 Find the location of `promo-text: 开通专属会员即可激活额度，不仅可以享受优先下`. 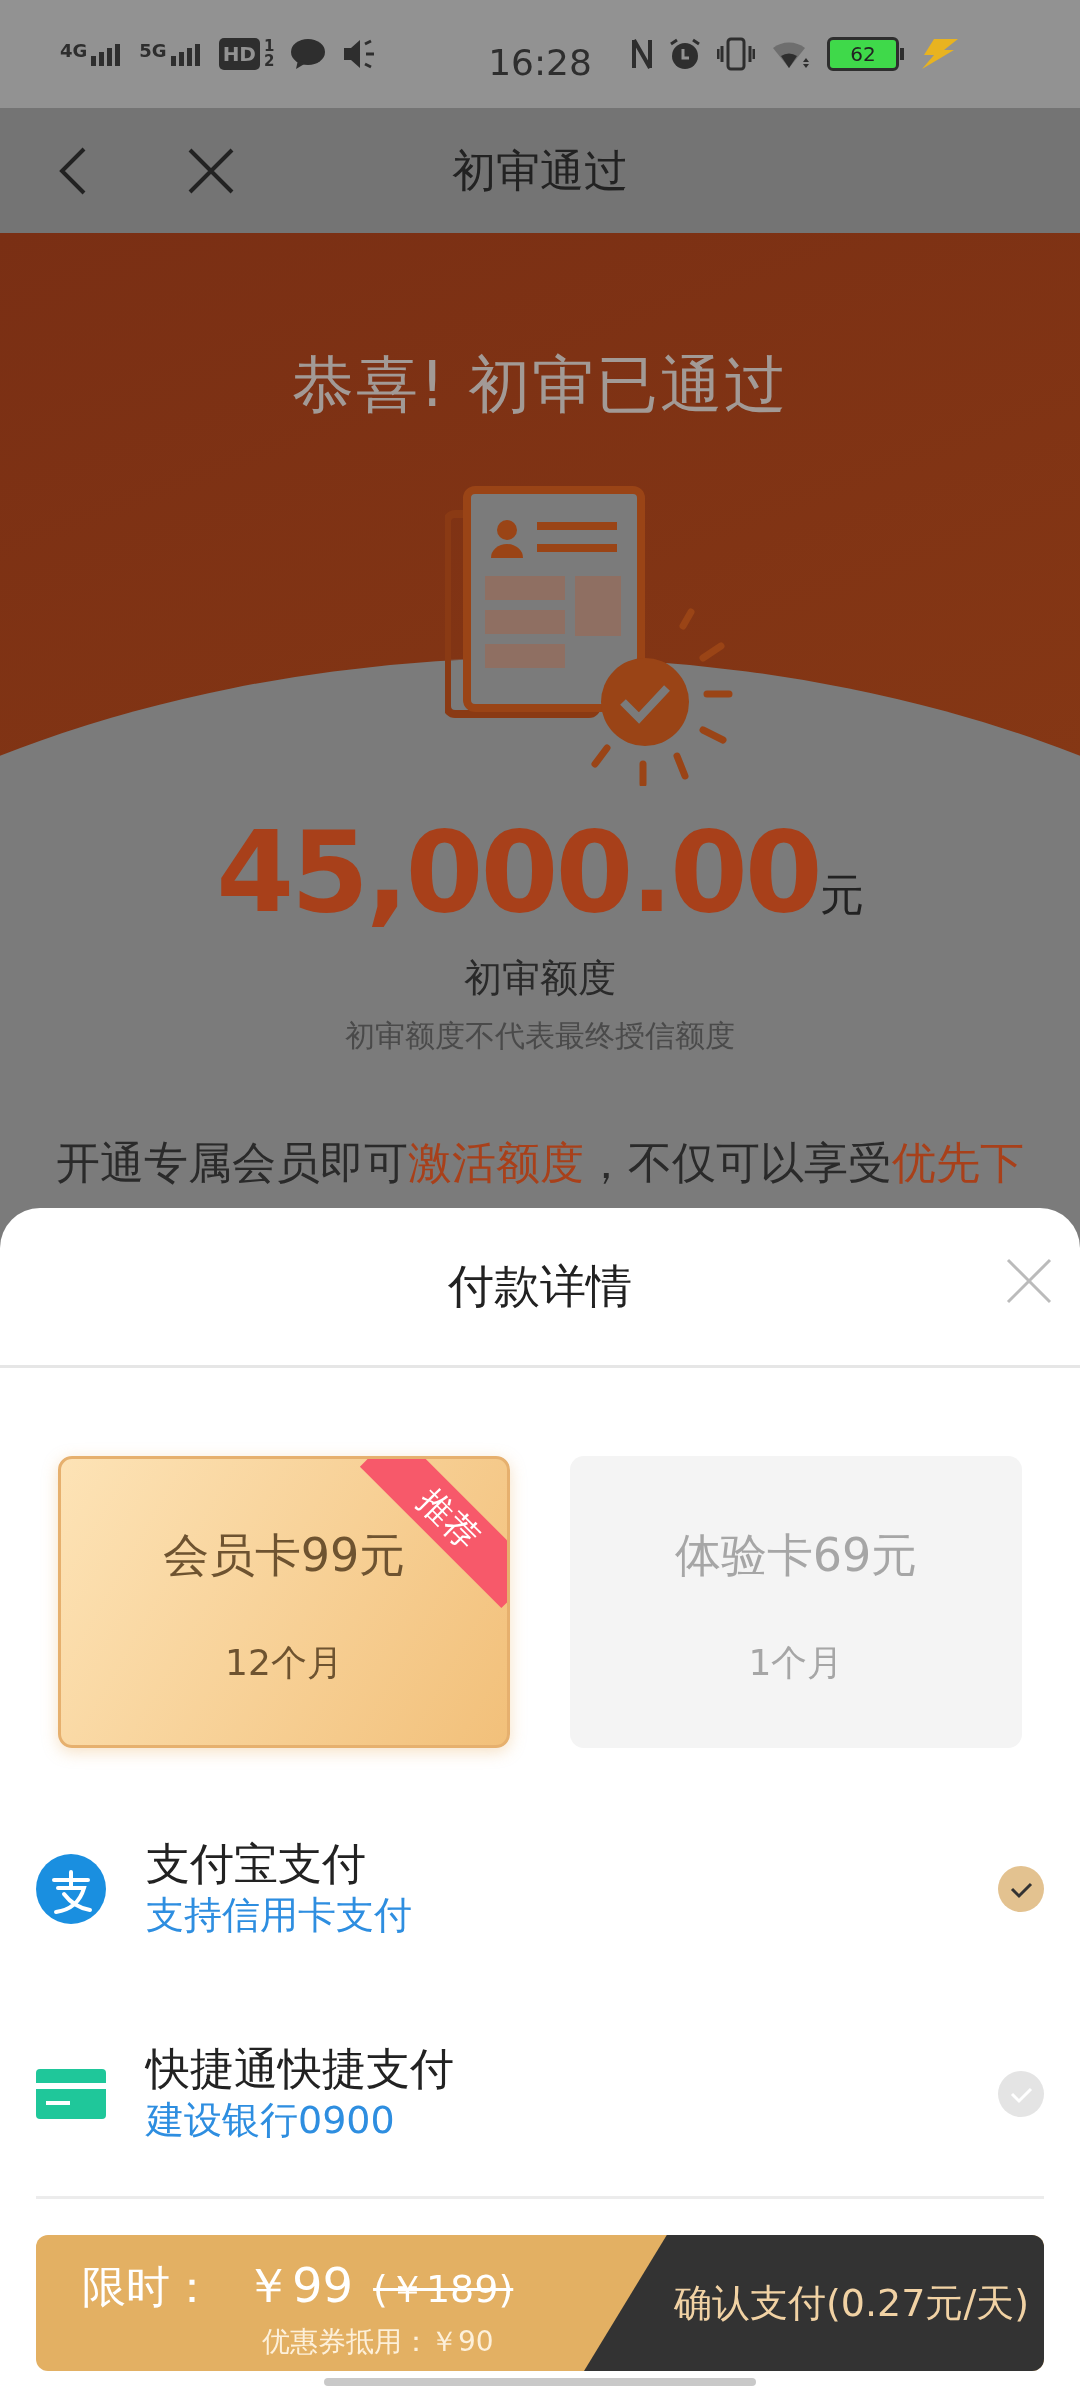

promo-text: 开通专属会员即可激活额度，不仅可以享受优先下 is located at coordinates (540, 1163).